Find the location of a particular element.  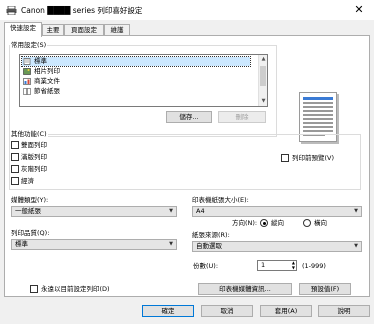

document-icon is located at coordinates (27, 61).